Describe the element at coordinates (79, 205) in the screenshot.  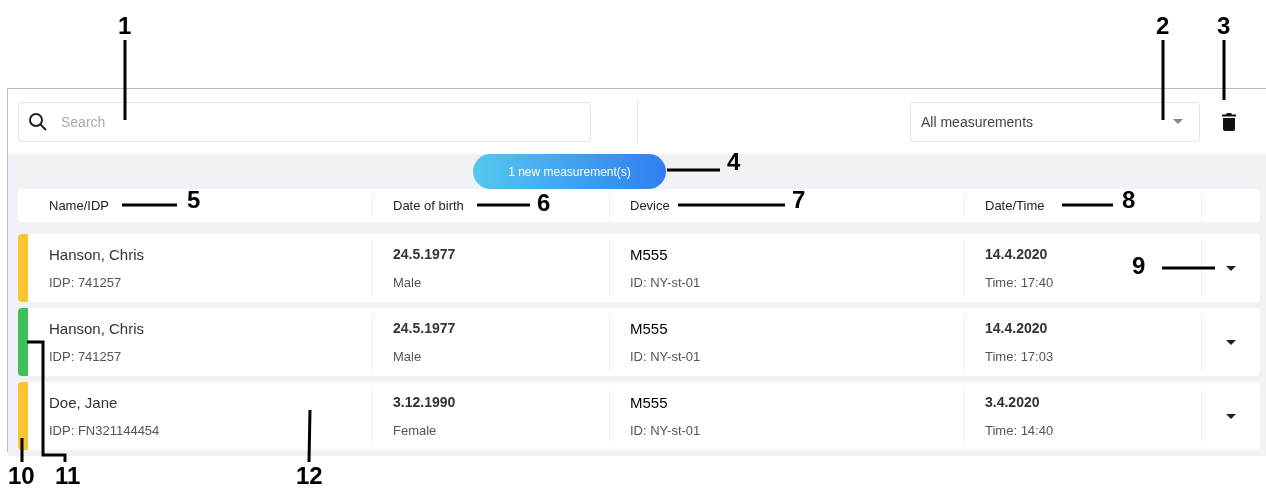
I see `column-header: Name/IDP` at that location.